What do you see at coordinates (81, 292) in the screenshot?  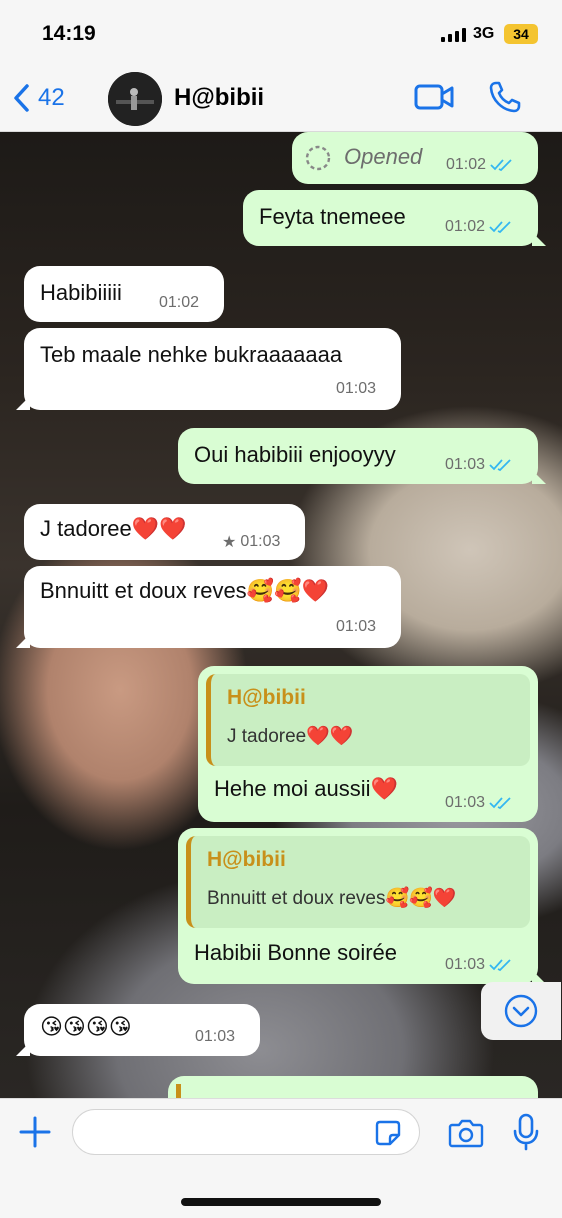 I see `message-text: Habibiiiii` at bounding box center [81, 292].